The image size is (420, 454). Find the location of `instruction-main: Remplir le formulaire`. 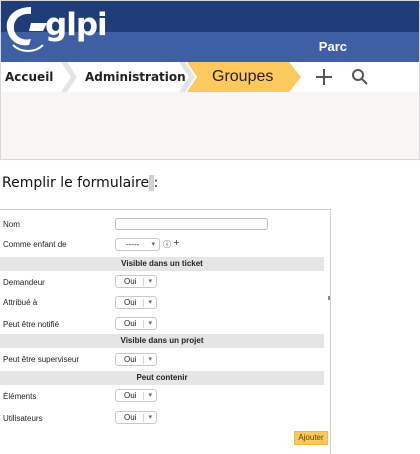

instruction-main: Remplir le formulaire is located at coordinates (76, 183).